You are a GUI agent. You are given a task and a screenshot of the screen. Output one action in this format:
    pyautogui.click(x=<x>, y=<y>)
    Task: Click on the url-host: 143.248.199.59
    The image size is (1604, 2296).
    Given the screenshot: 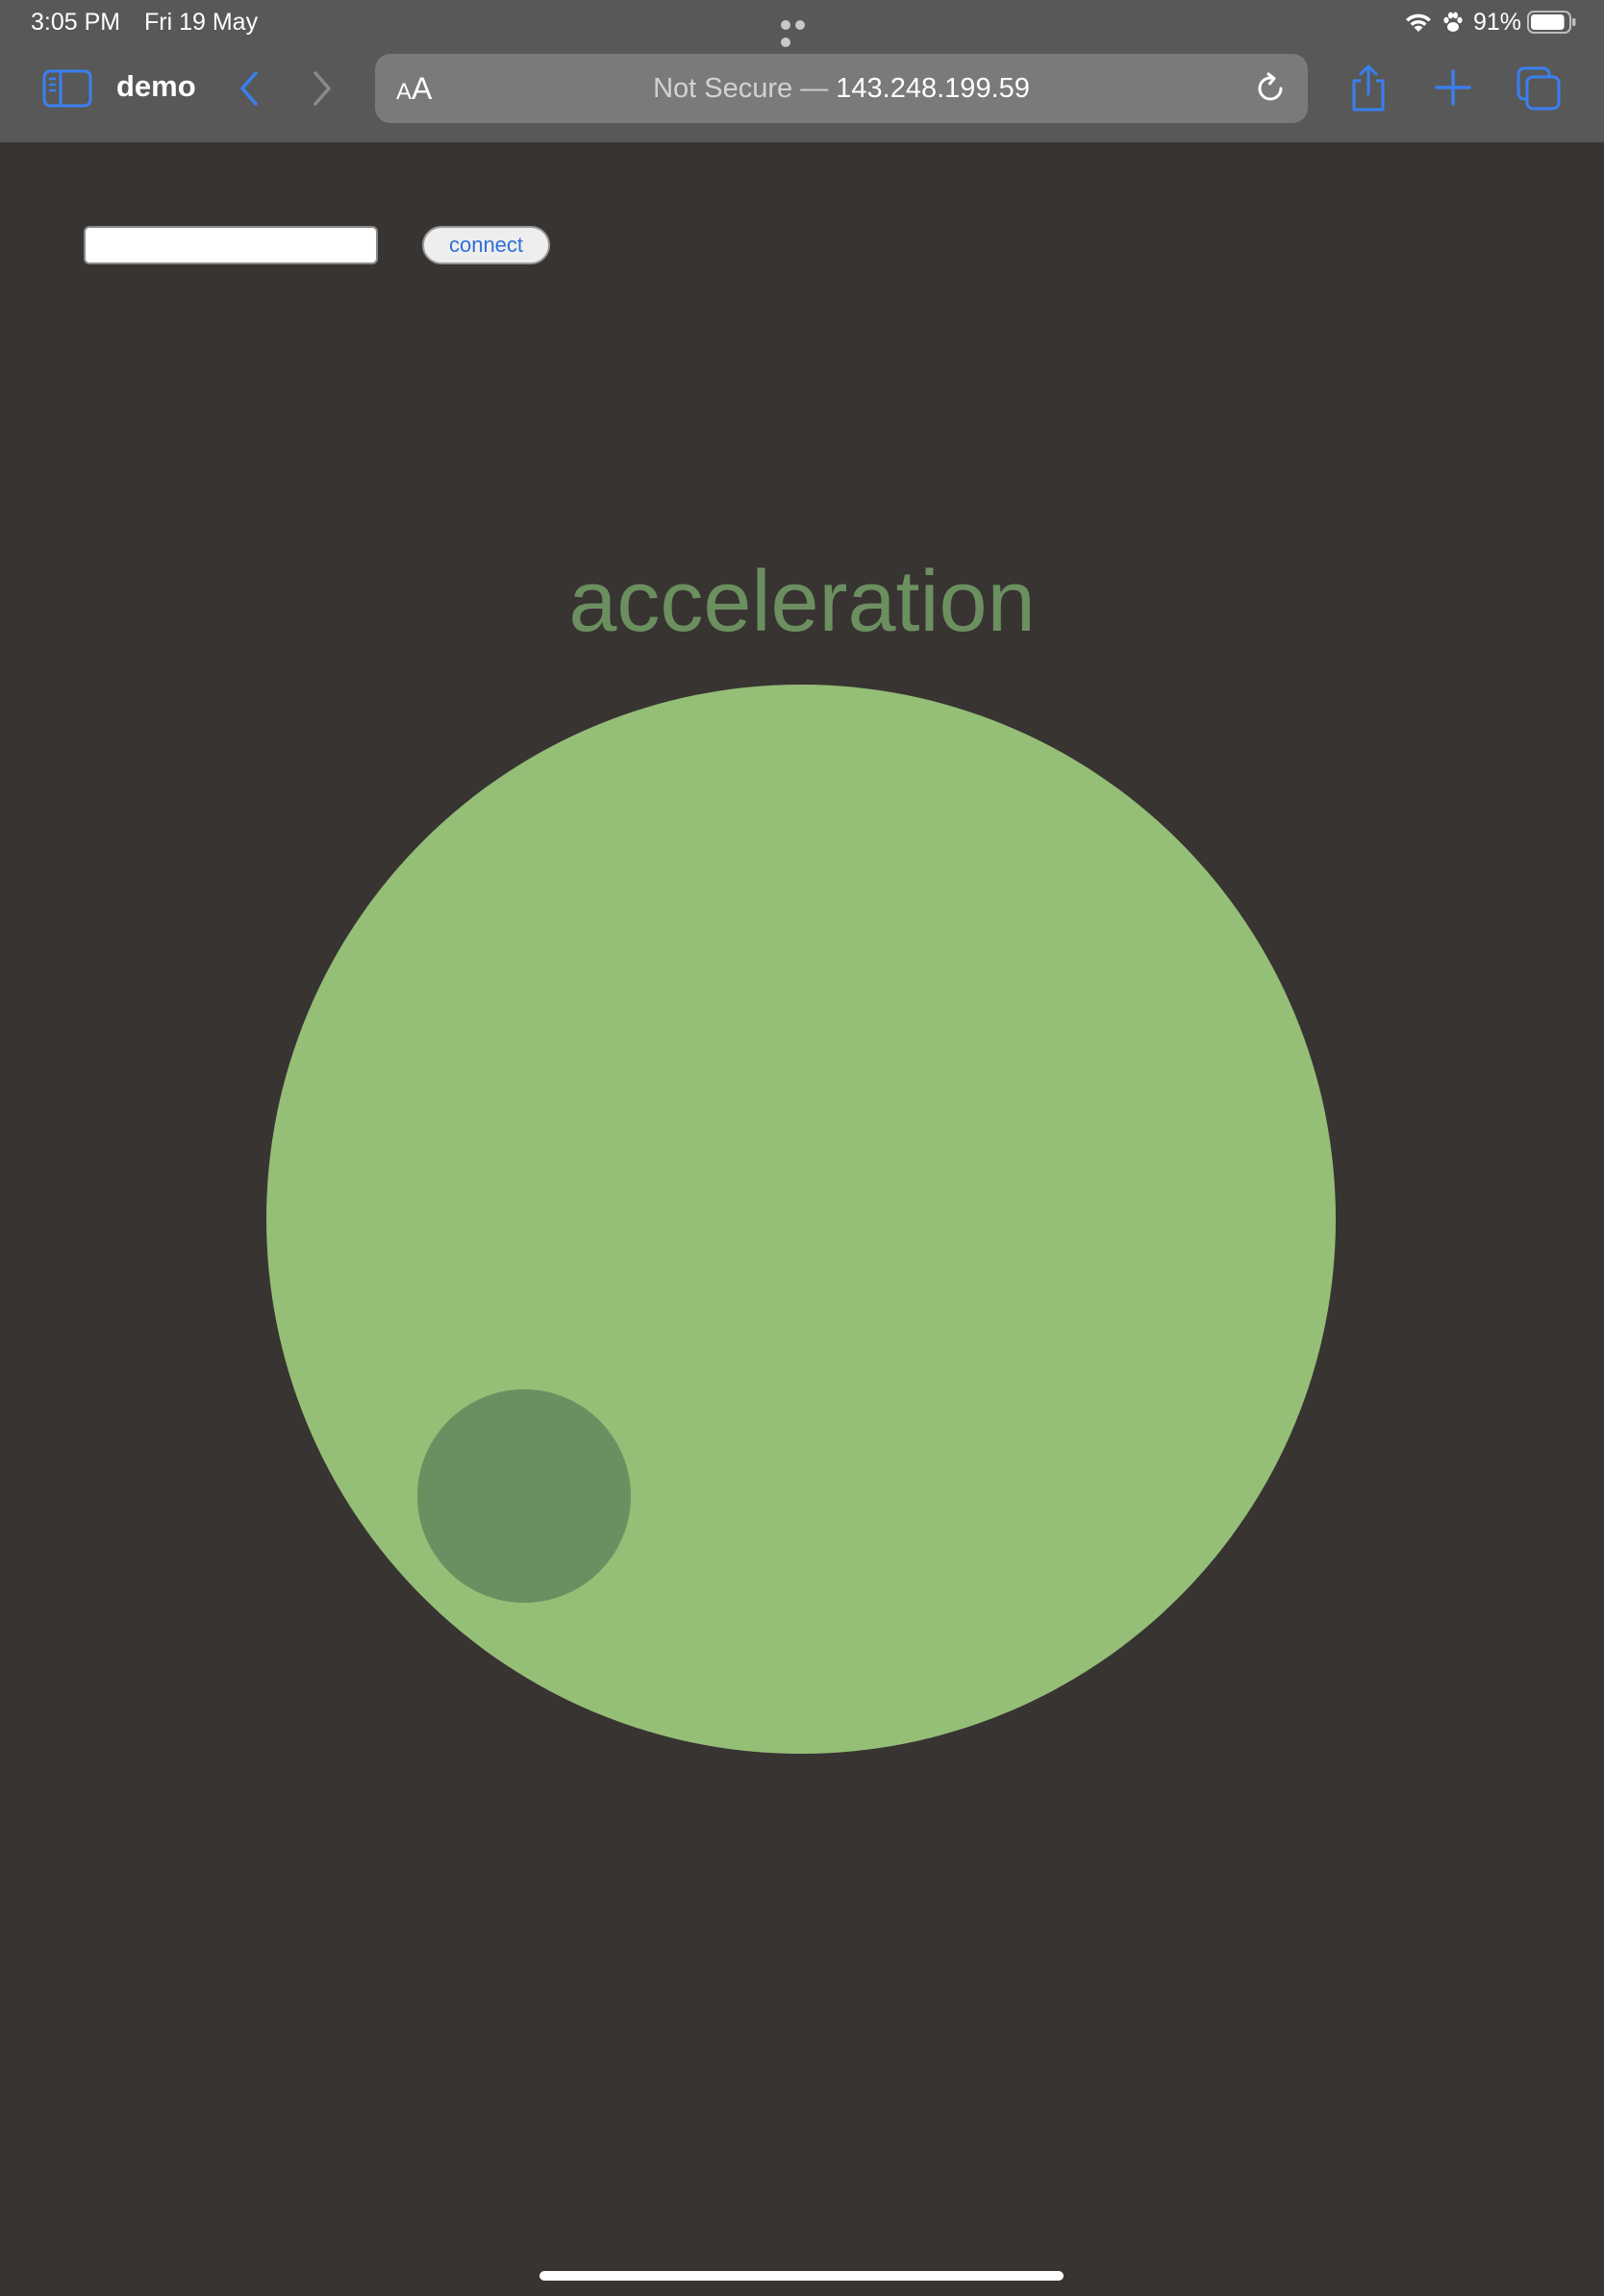 What is the action you would take?
    pyautogui.click(x=933, y=88)
    